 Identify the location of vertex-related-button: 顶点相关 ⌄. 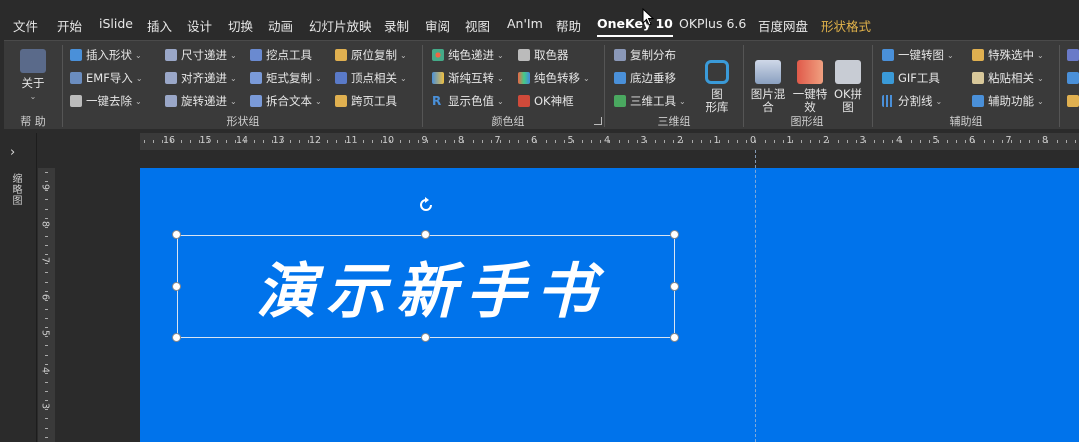
(371, 78).